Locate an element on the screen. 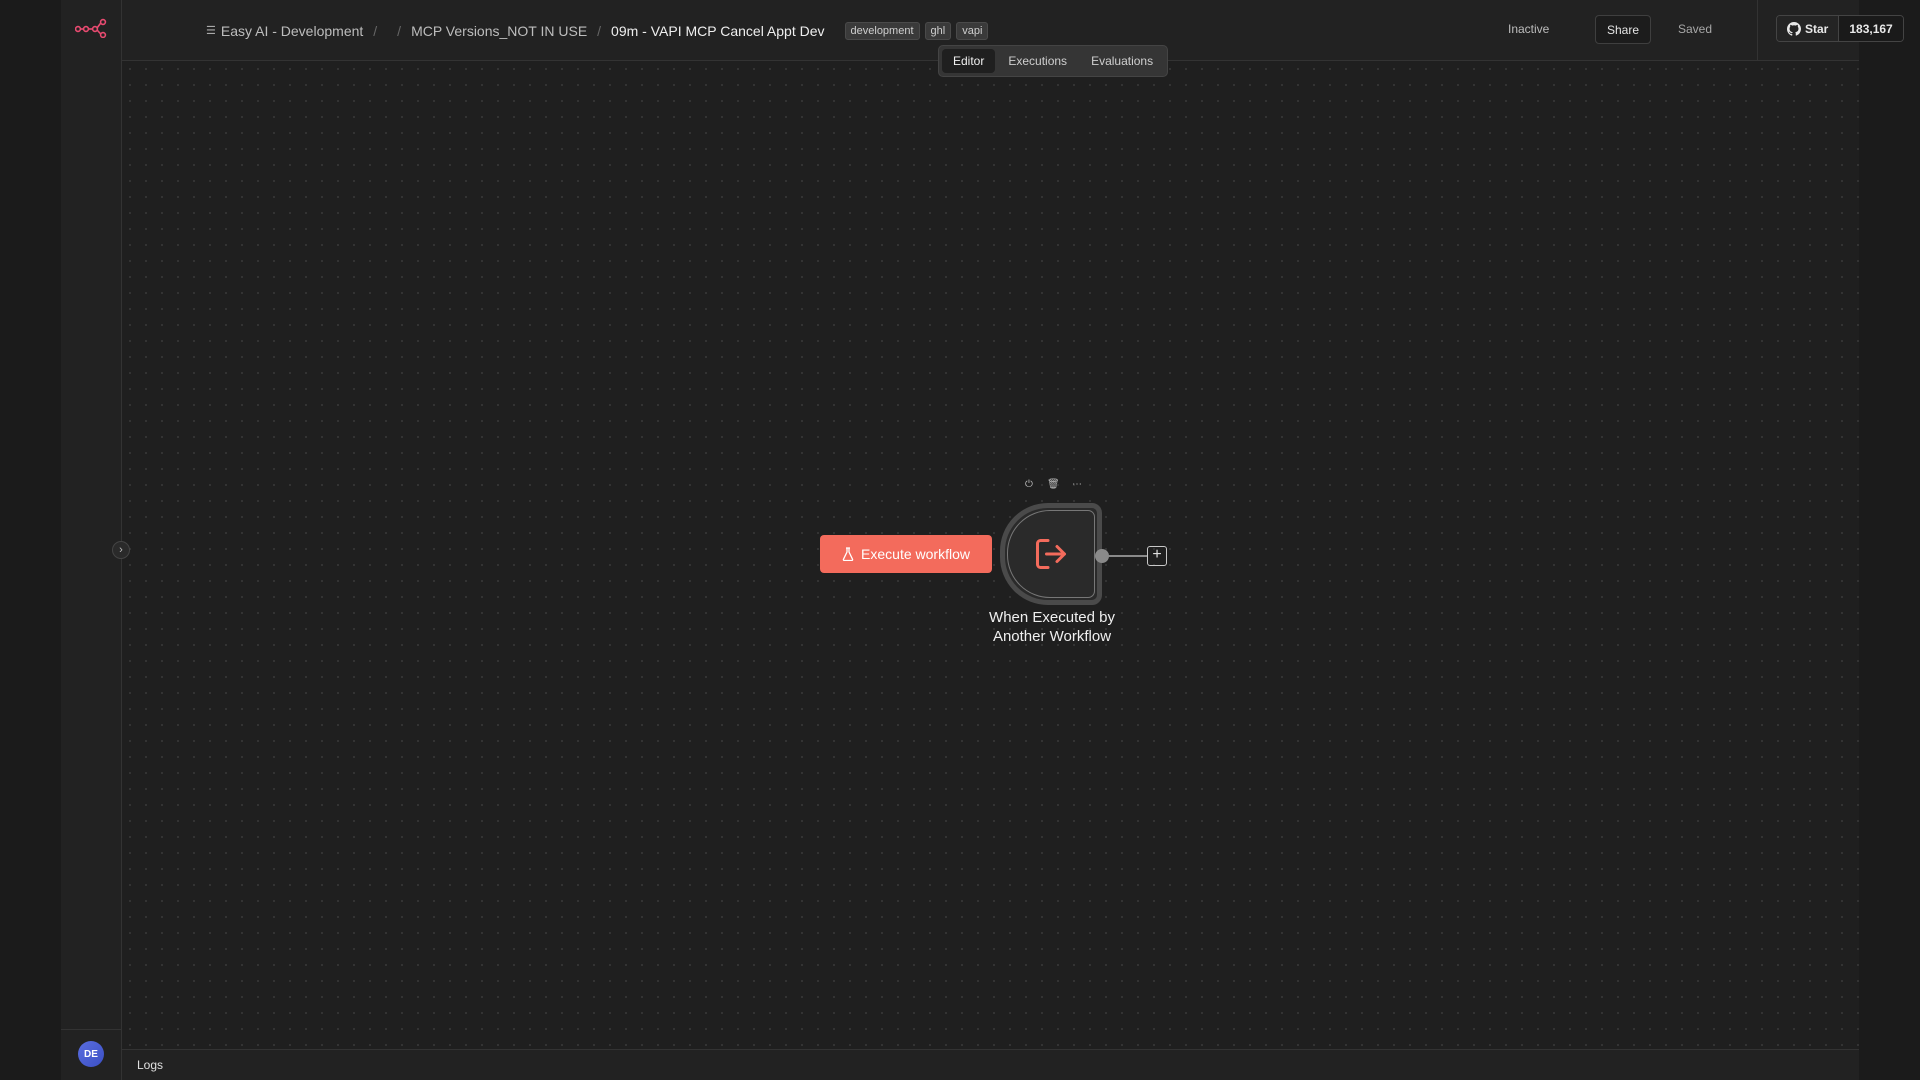 This screenshot has width=1920, height=1080. tag-vapi: vapi is located at coordinates (972, 30).